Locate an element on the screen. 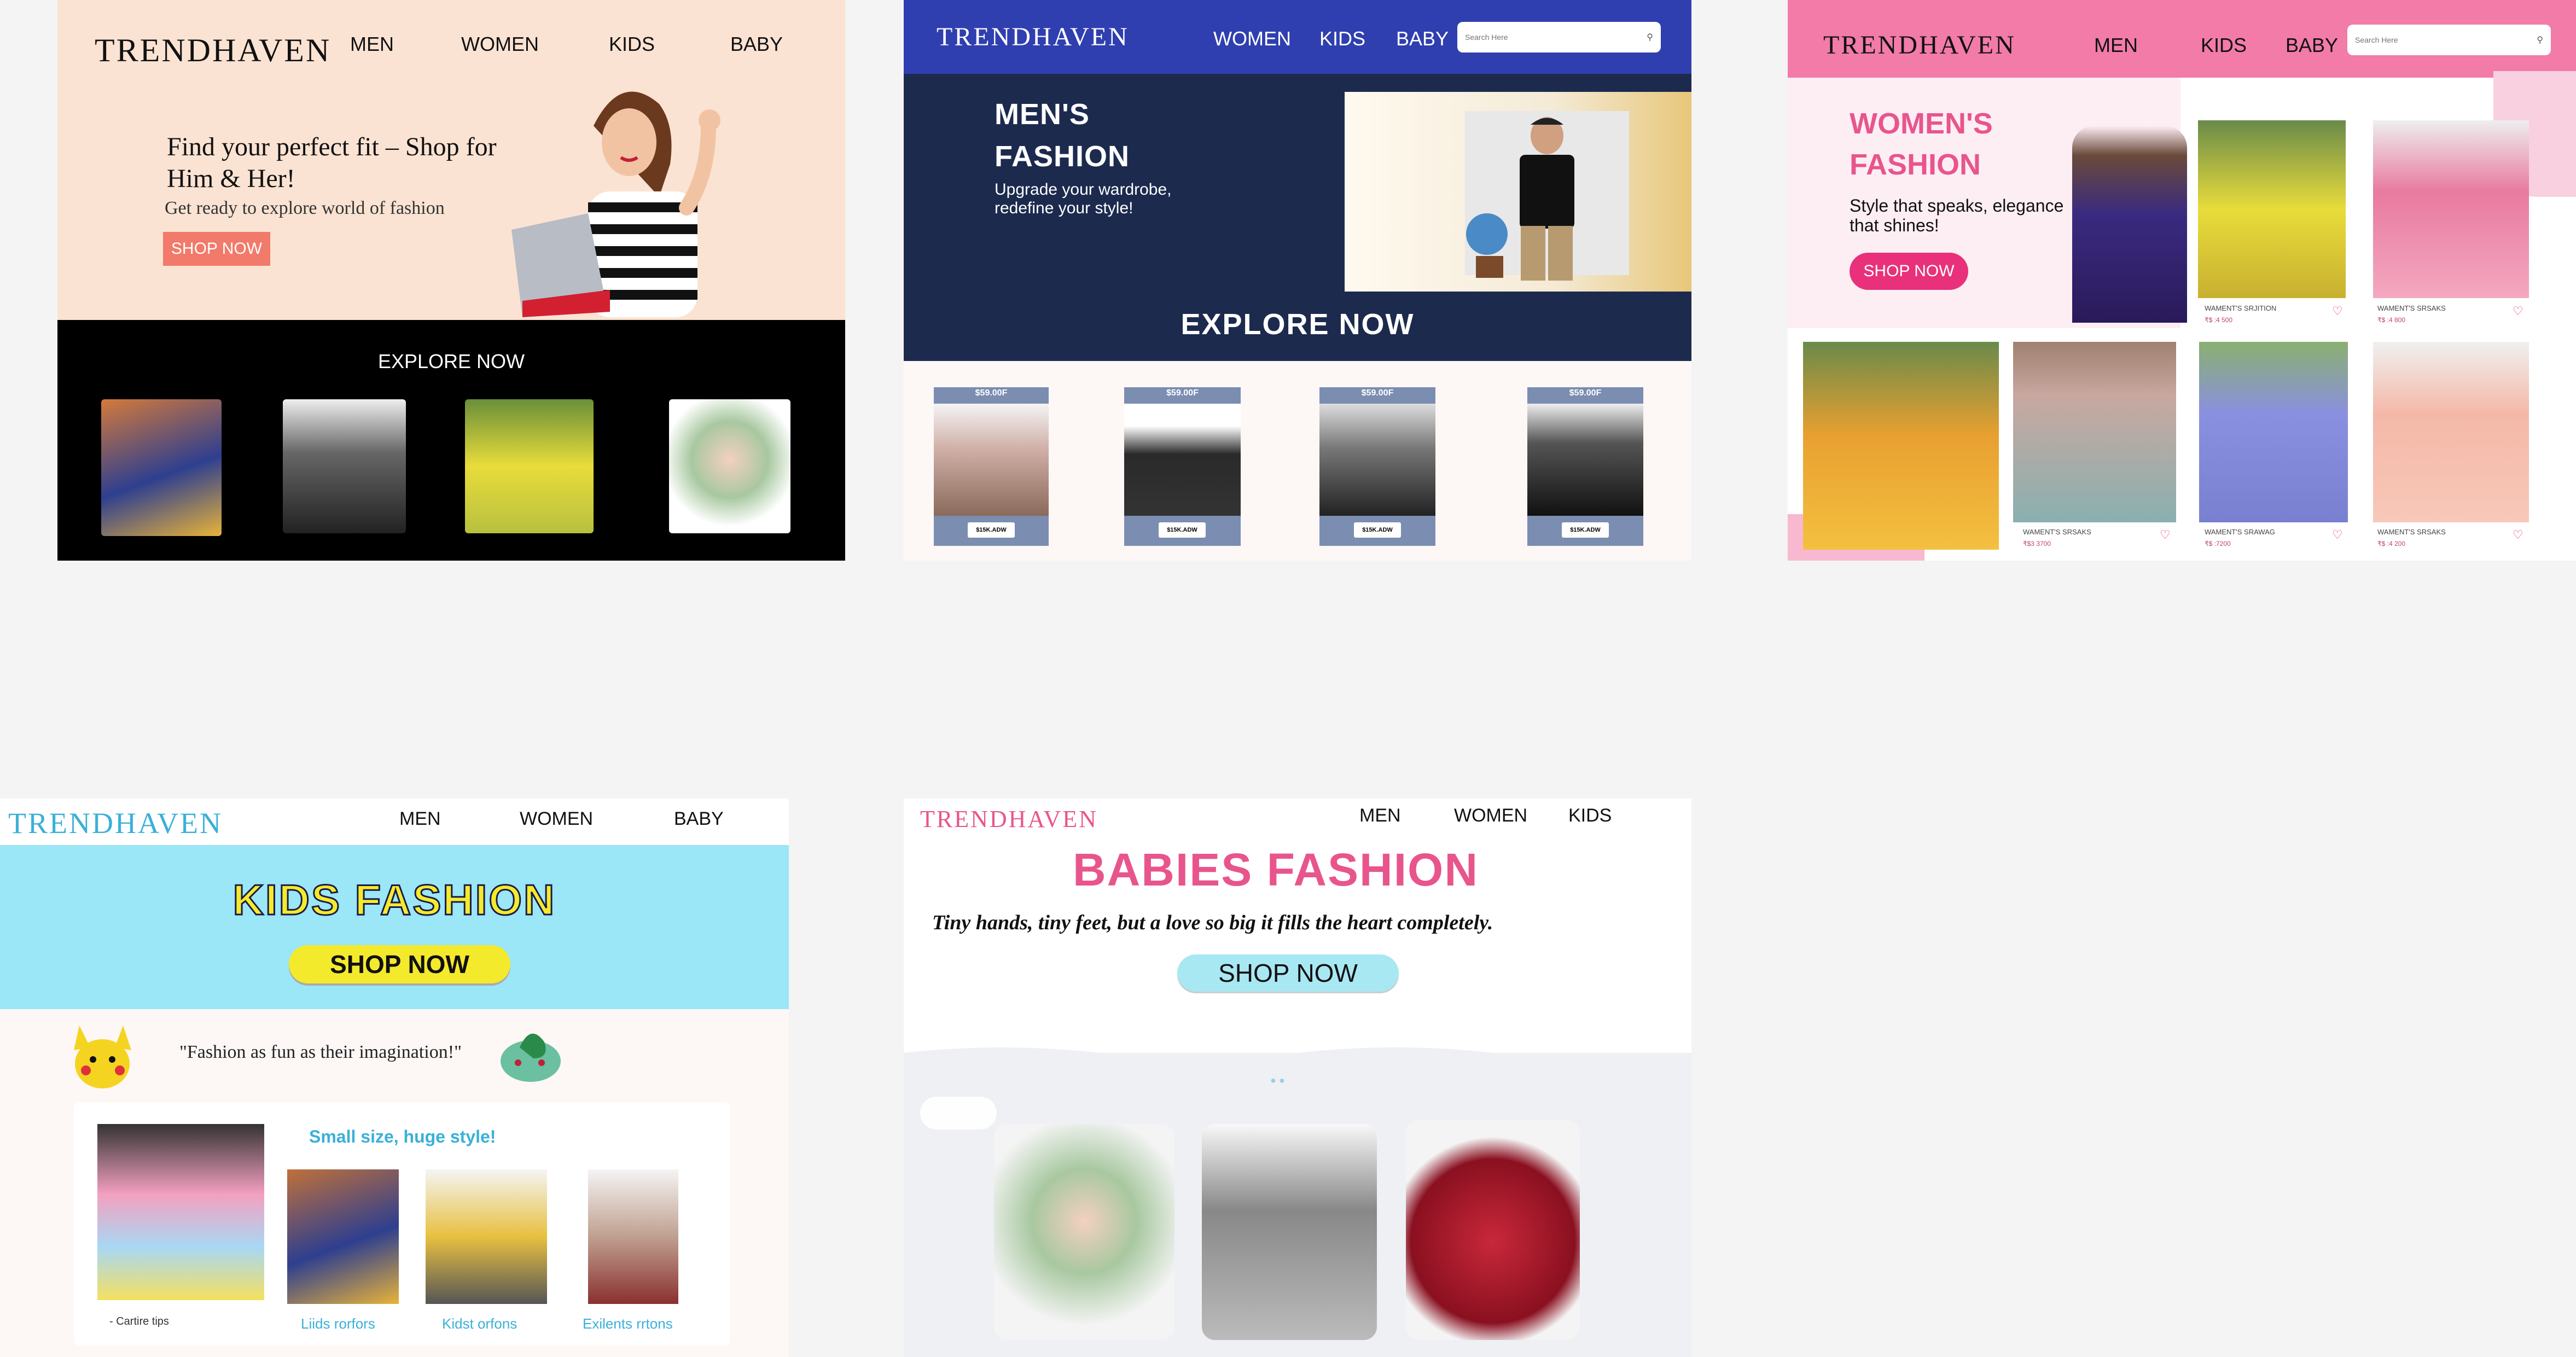 The height and width of the screenshot is (1357, 2576). caption: Liids rorfors is located at coordinates (338, 1323).